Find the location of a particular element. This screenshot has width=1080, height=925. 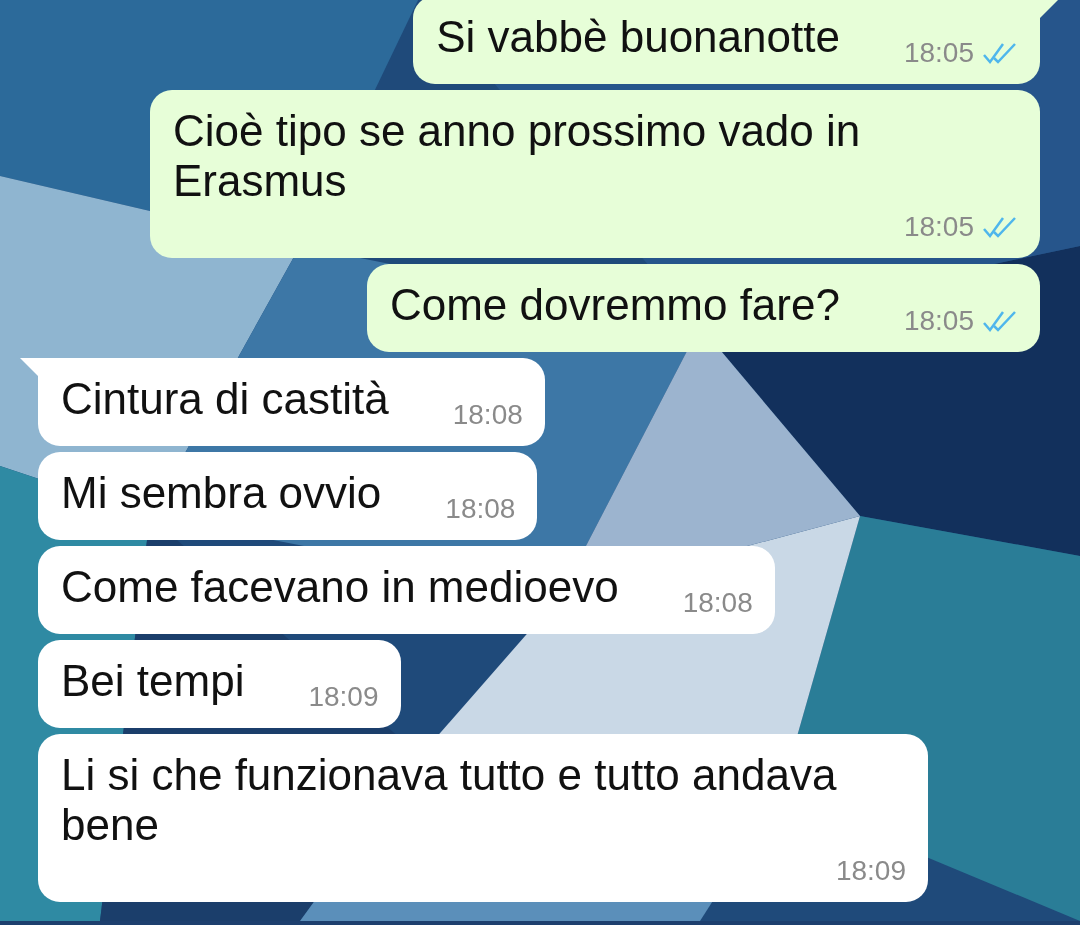

message-text: Come facevano in medioevo is located at coordinates (340, 587).